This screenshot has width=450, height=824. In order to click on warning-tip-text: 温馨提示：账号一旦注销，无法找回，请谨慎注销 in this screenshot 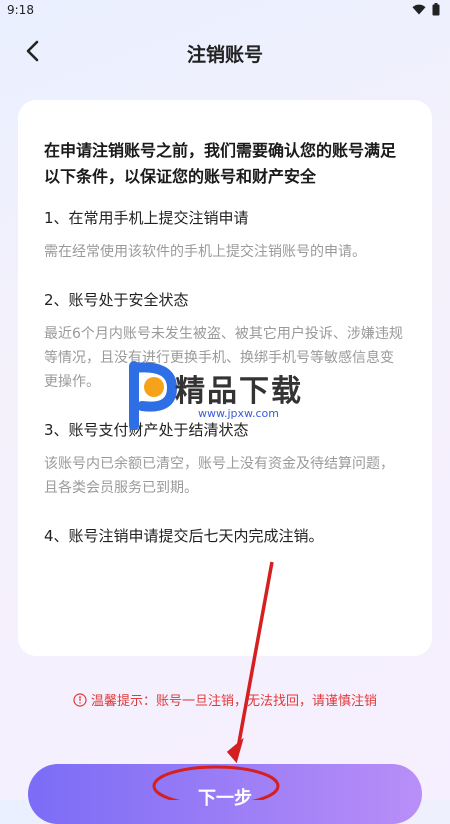, I will do `click(233, 701)`.